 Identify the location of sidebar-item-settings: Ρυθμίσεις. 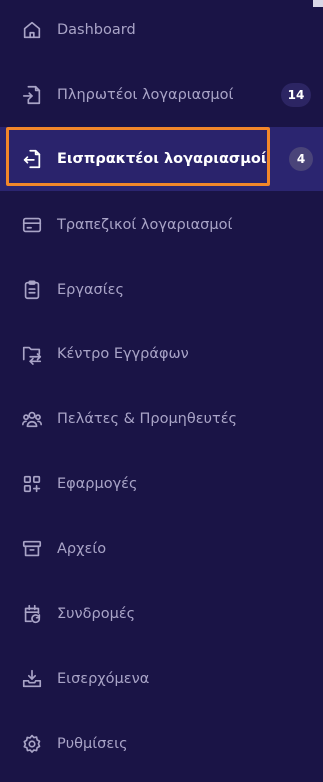
(161, 744).